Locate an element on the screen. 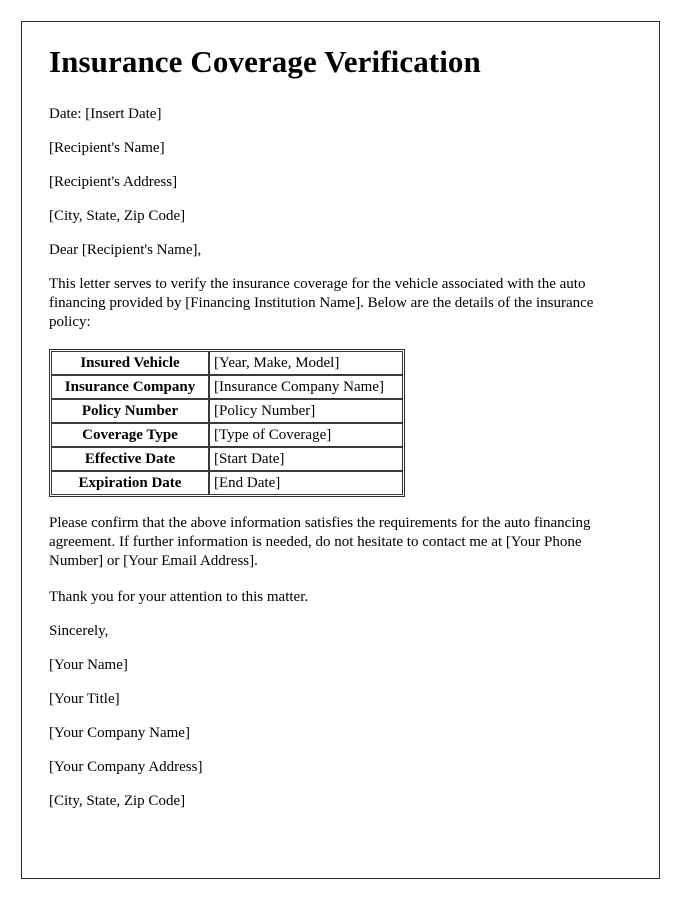 The width and height of the screenshot is (700, 900). recipient-address: [Recipient's Address] is located at coordinates (113, 182).